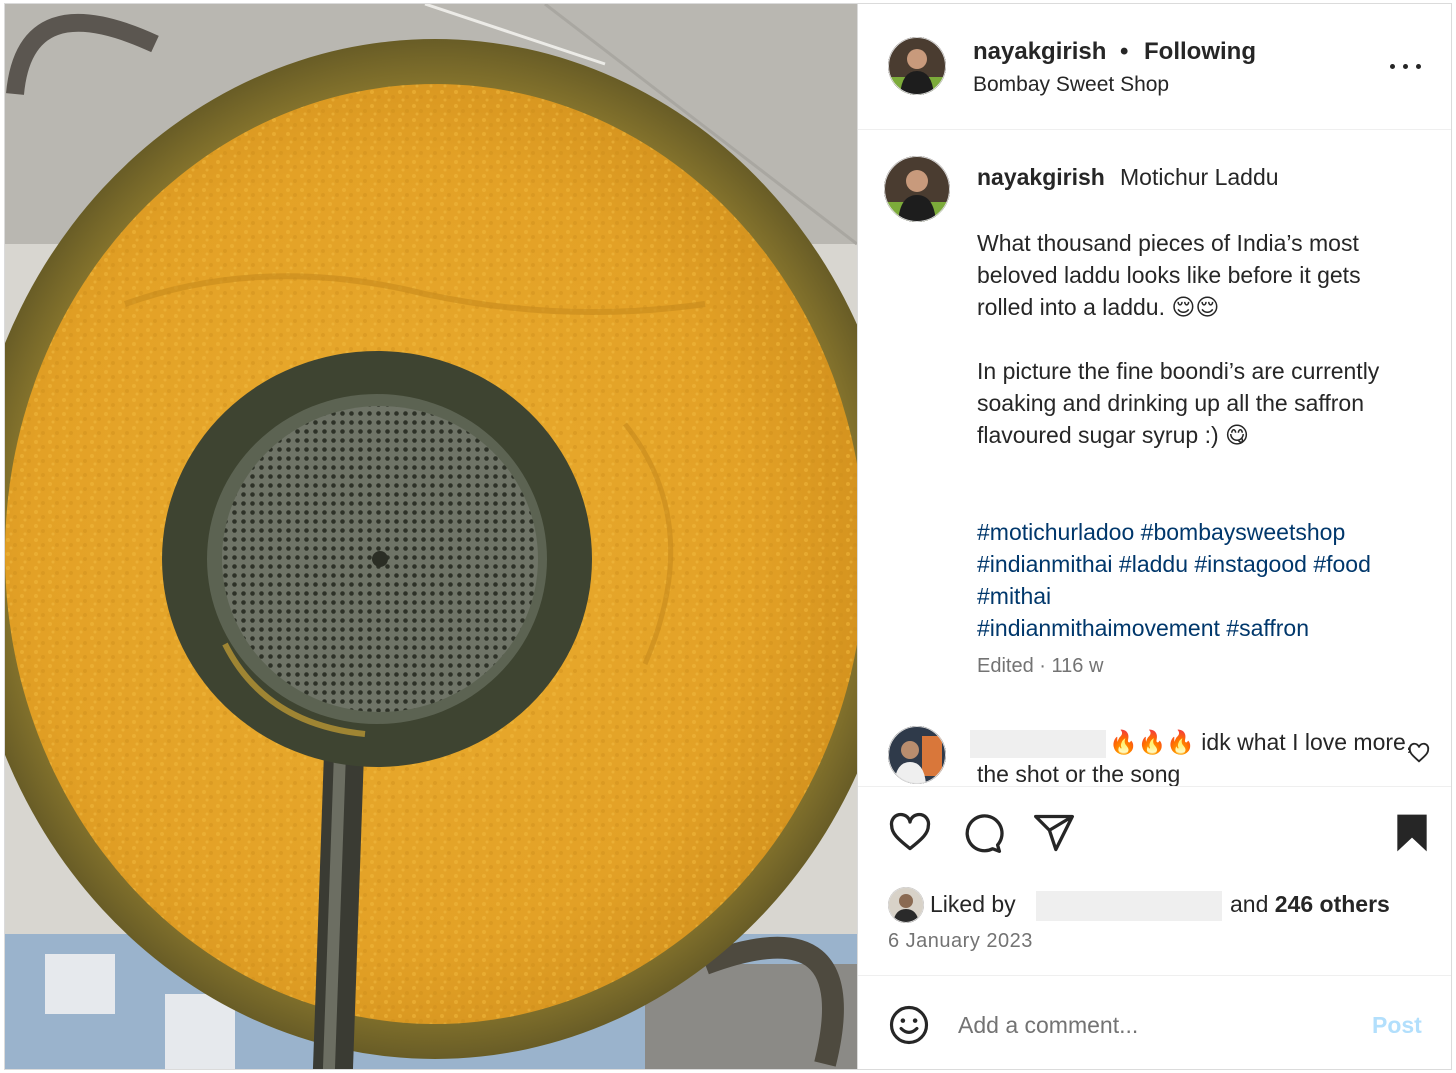  Describe the element at coordinates (1005, 666) in the screenshot. I see `edited-label: Edited` at that location.